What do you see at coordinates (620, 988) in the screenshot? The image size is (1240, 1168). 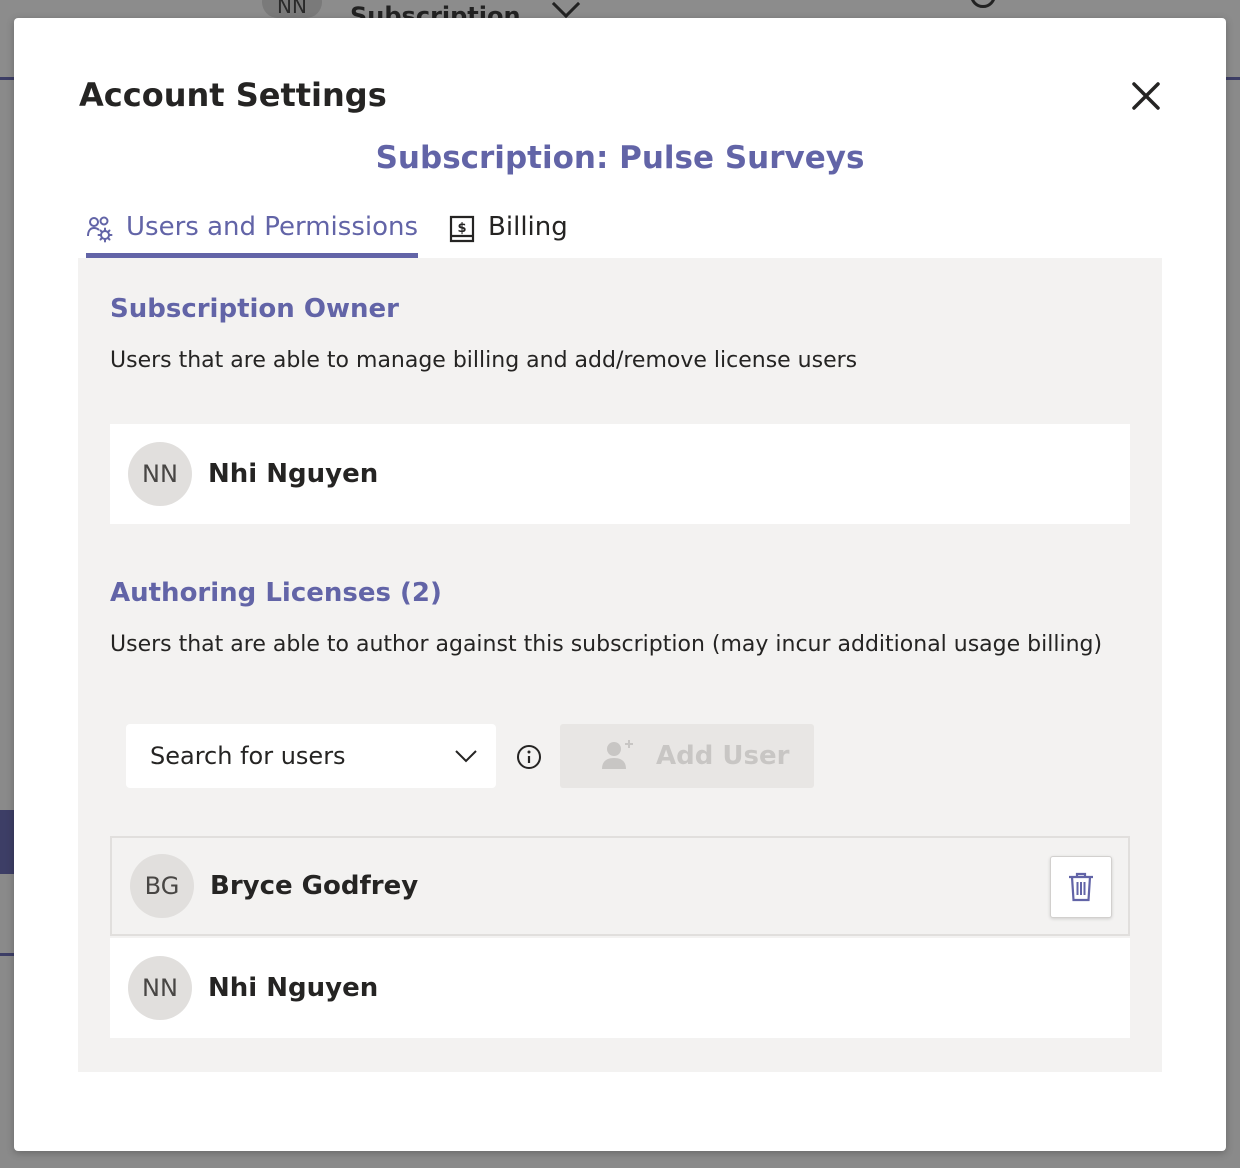 I see `license-user-row: NN Nhi Nguyen` at bounding box center [620, 988].